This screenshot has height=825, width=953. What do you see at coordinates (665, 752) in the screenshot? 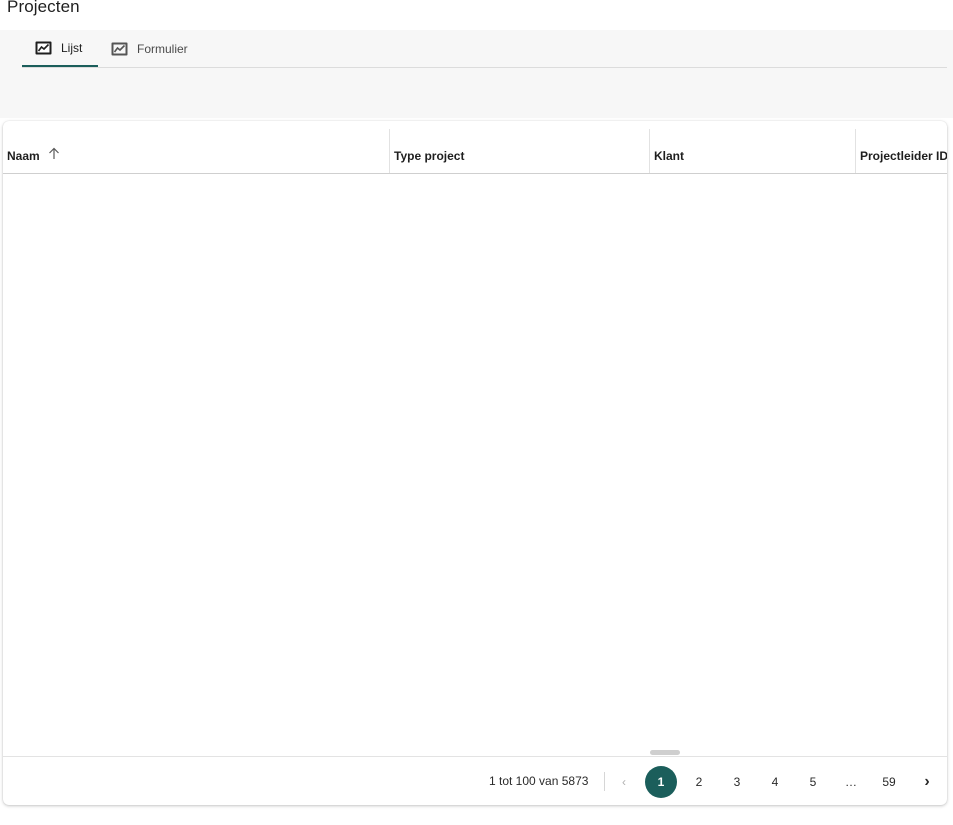
I see `horizontal-scrollbar` at bounding box center [665, 752].